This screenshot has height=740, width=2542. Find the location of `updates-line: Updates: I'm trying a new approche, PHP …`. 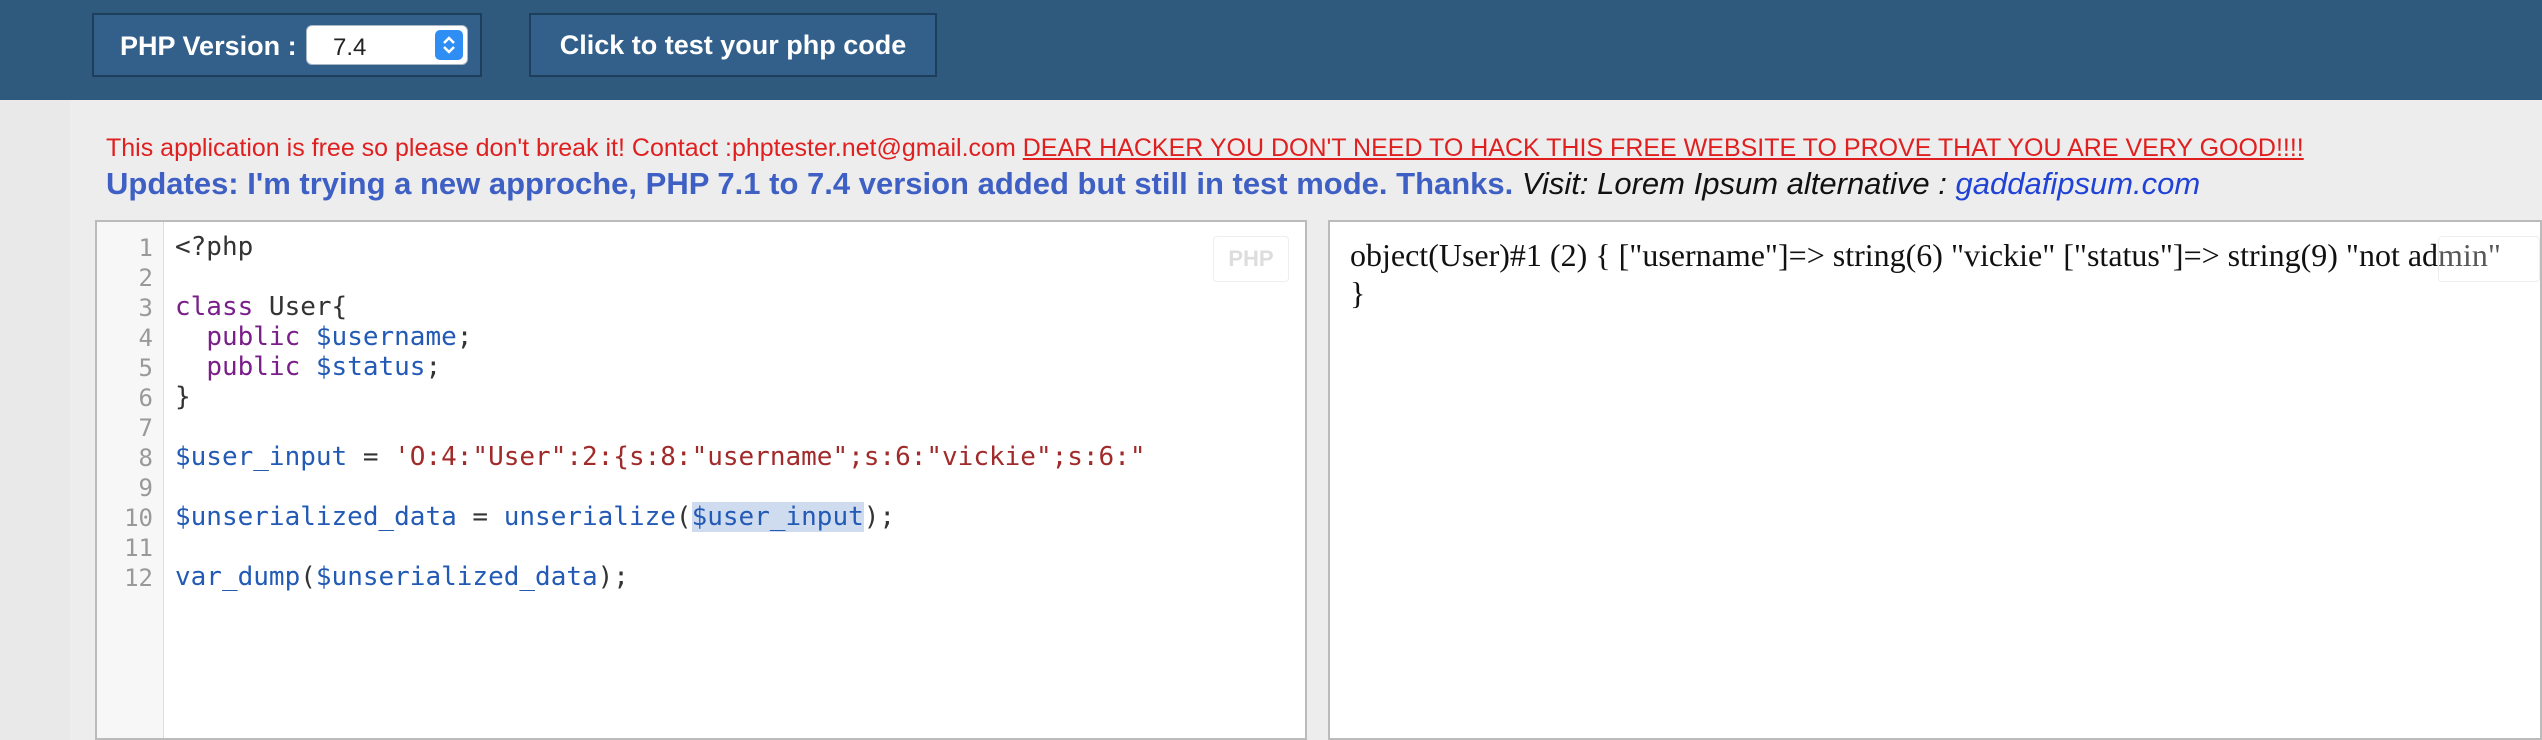

updates-line: Updates: I'm trying a new approche, PHP … is located at coordinates (1153, 184).